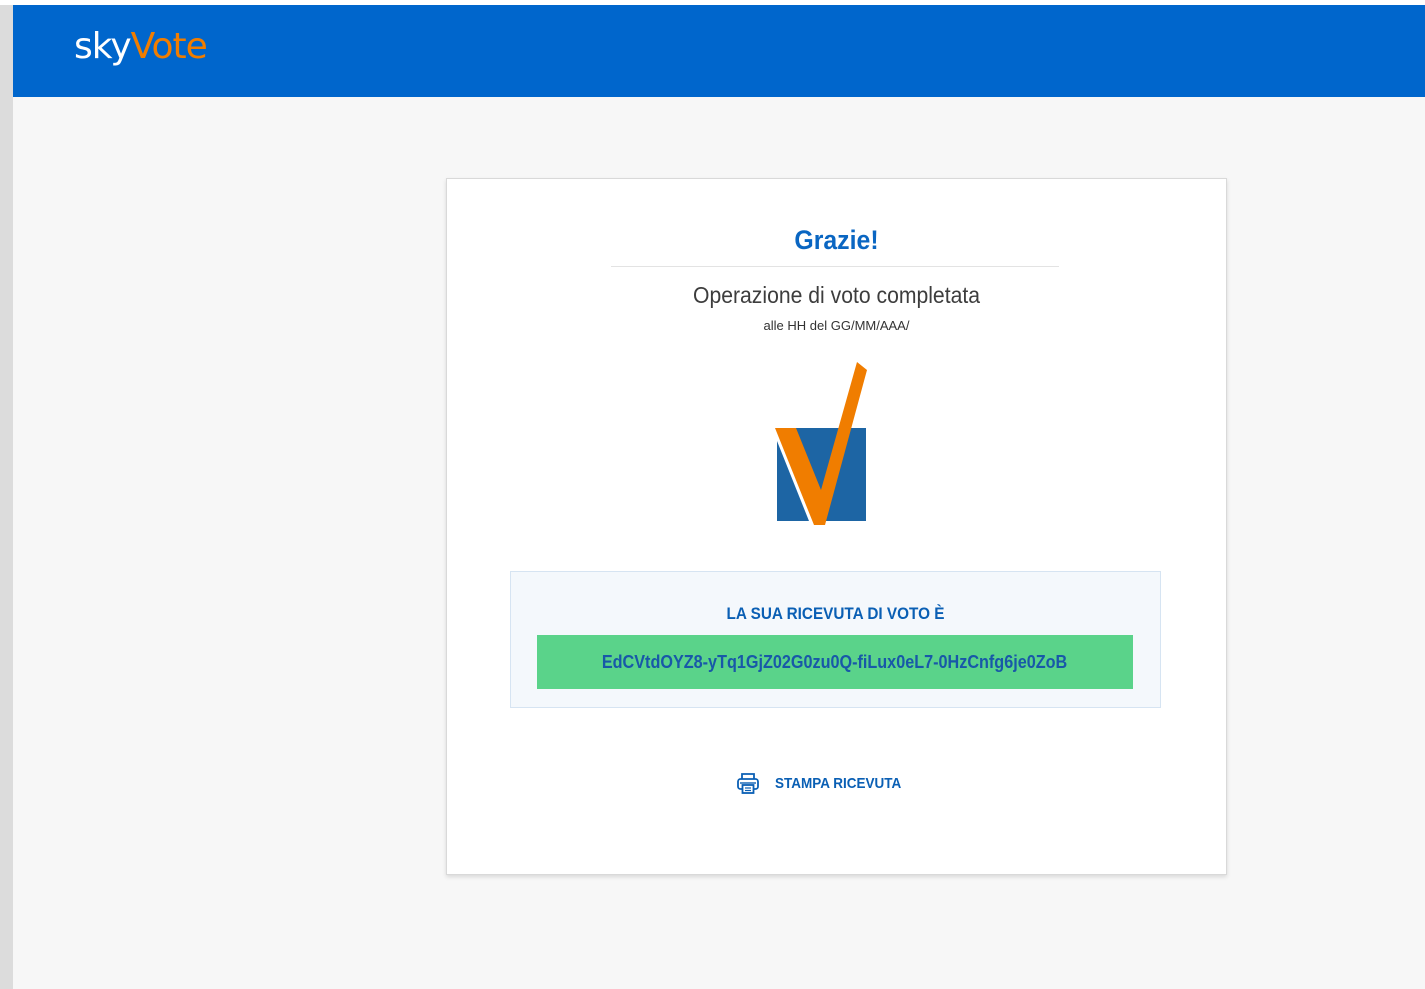 The height and width of the screenshot is (989, 1425). I want to click on print-receipt-label: STAMPA RICEVUTA, so click(838, 783).